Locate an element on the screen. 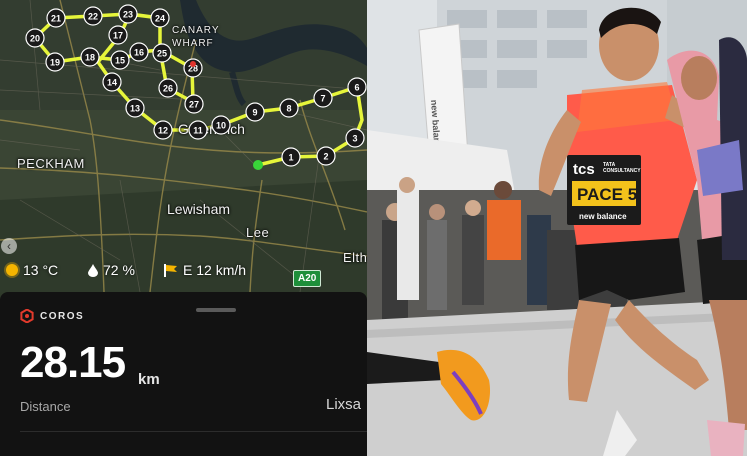 Image resolution: width=747 pixels, height=456 pixels. route-marker-26: 26 is located at coordinates (168, 88).